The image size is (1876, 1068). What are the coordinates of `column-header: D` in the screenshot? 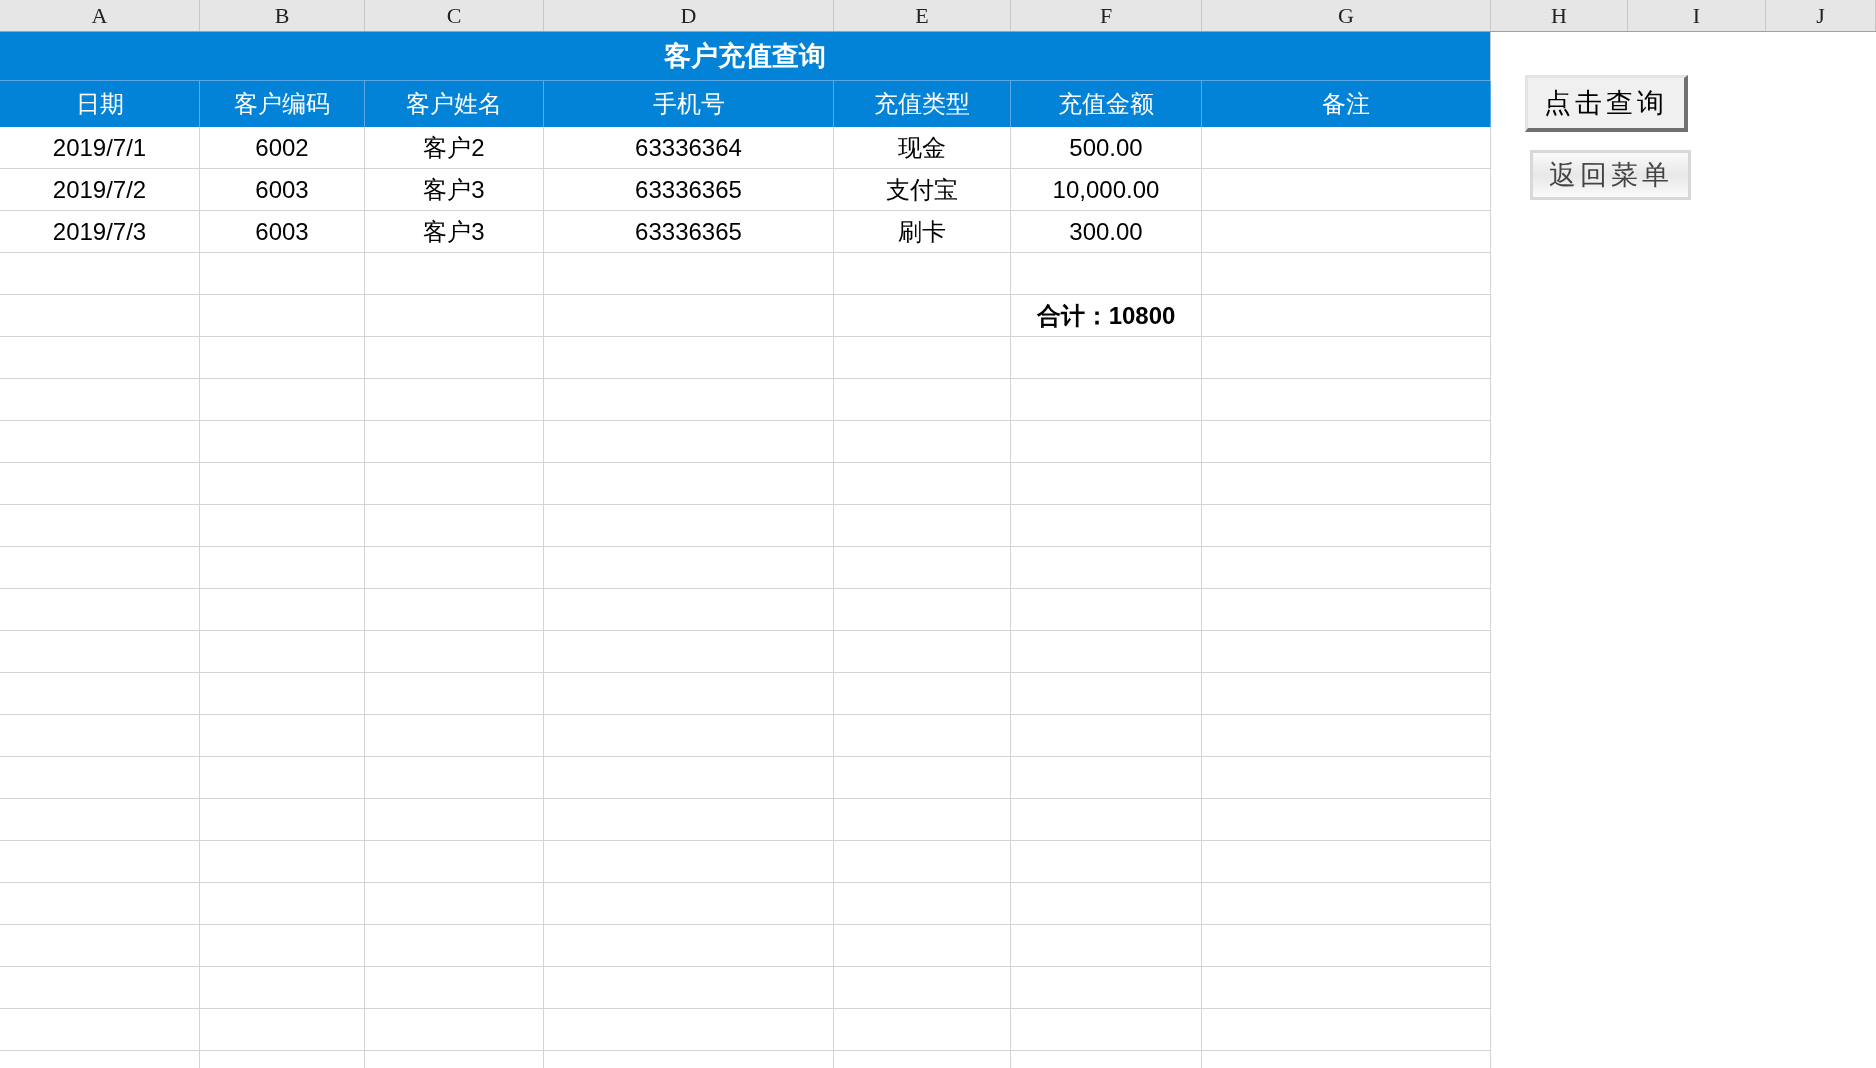 It's located at (689, 15).